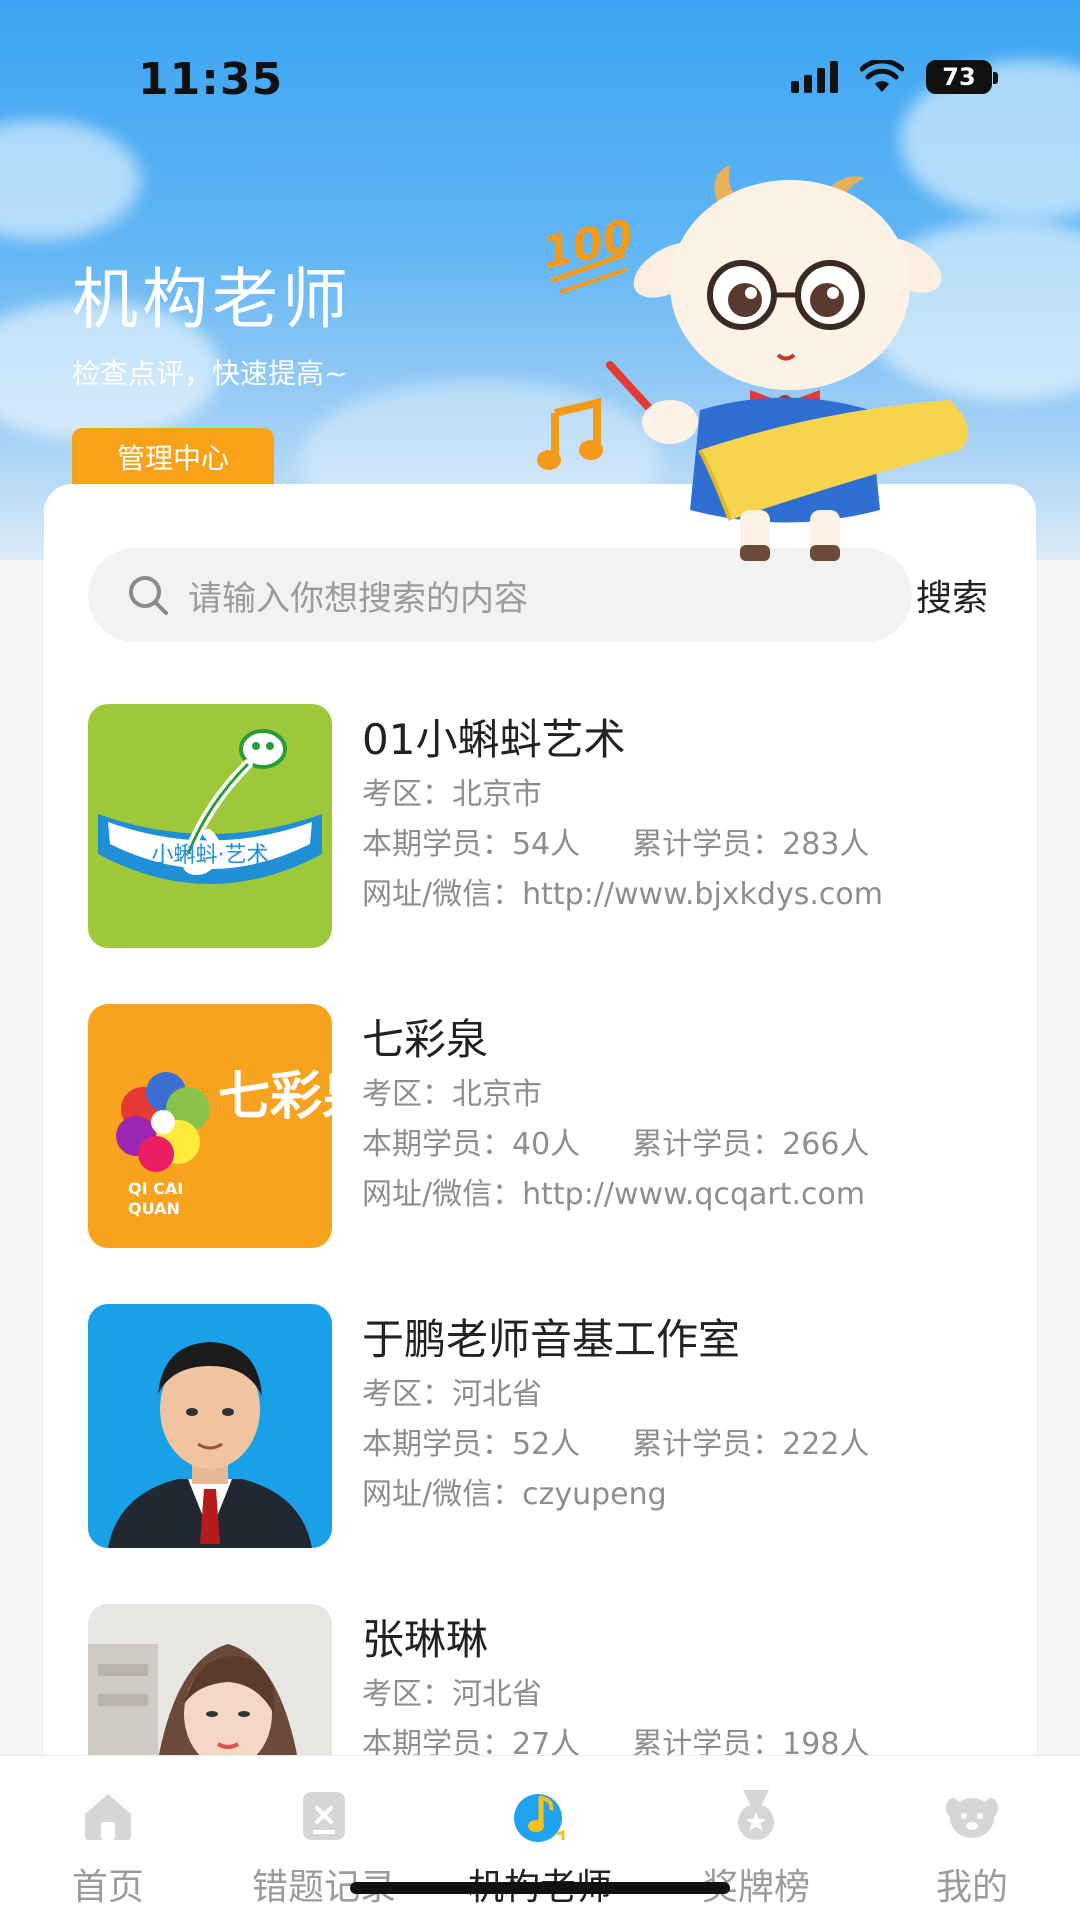 Image resolution: width=1080 pixels, height=1920 pixels. I want to click on mistake-record-icon, so click(324, 1816).